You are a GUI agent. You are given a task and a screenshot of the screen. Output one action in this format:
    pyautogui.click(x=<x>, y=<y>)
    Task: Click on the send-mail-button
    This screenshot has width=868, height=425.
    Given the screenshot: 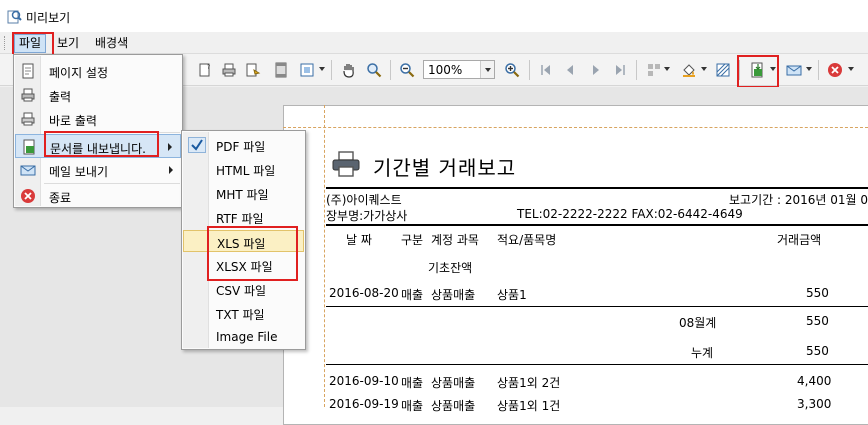 What is the action you would take?
    pyautogui.click(x=794, y=70)
    